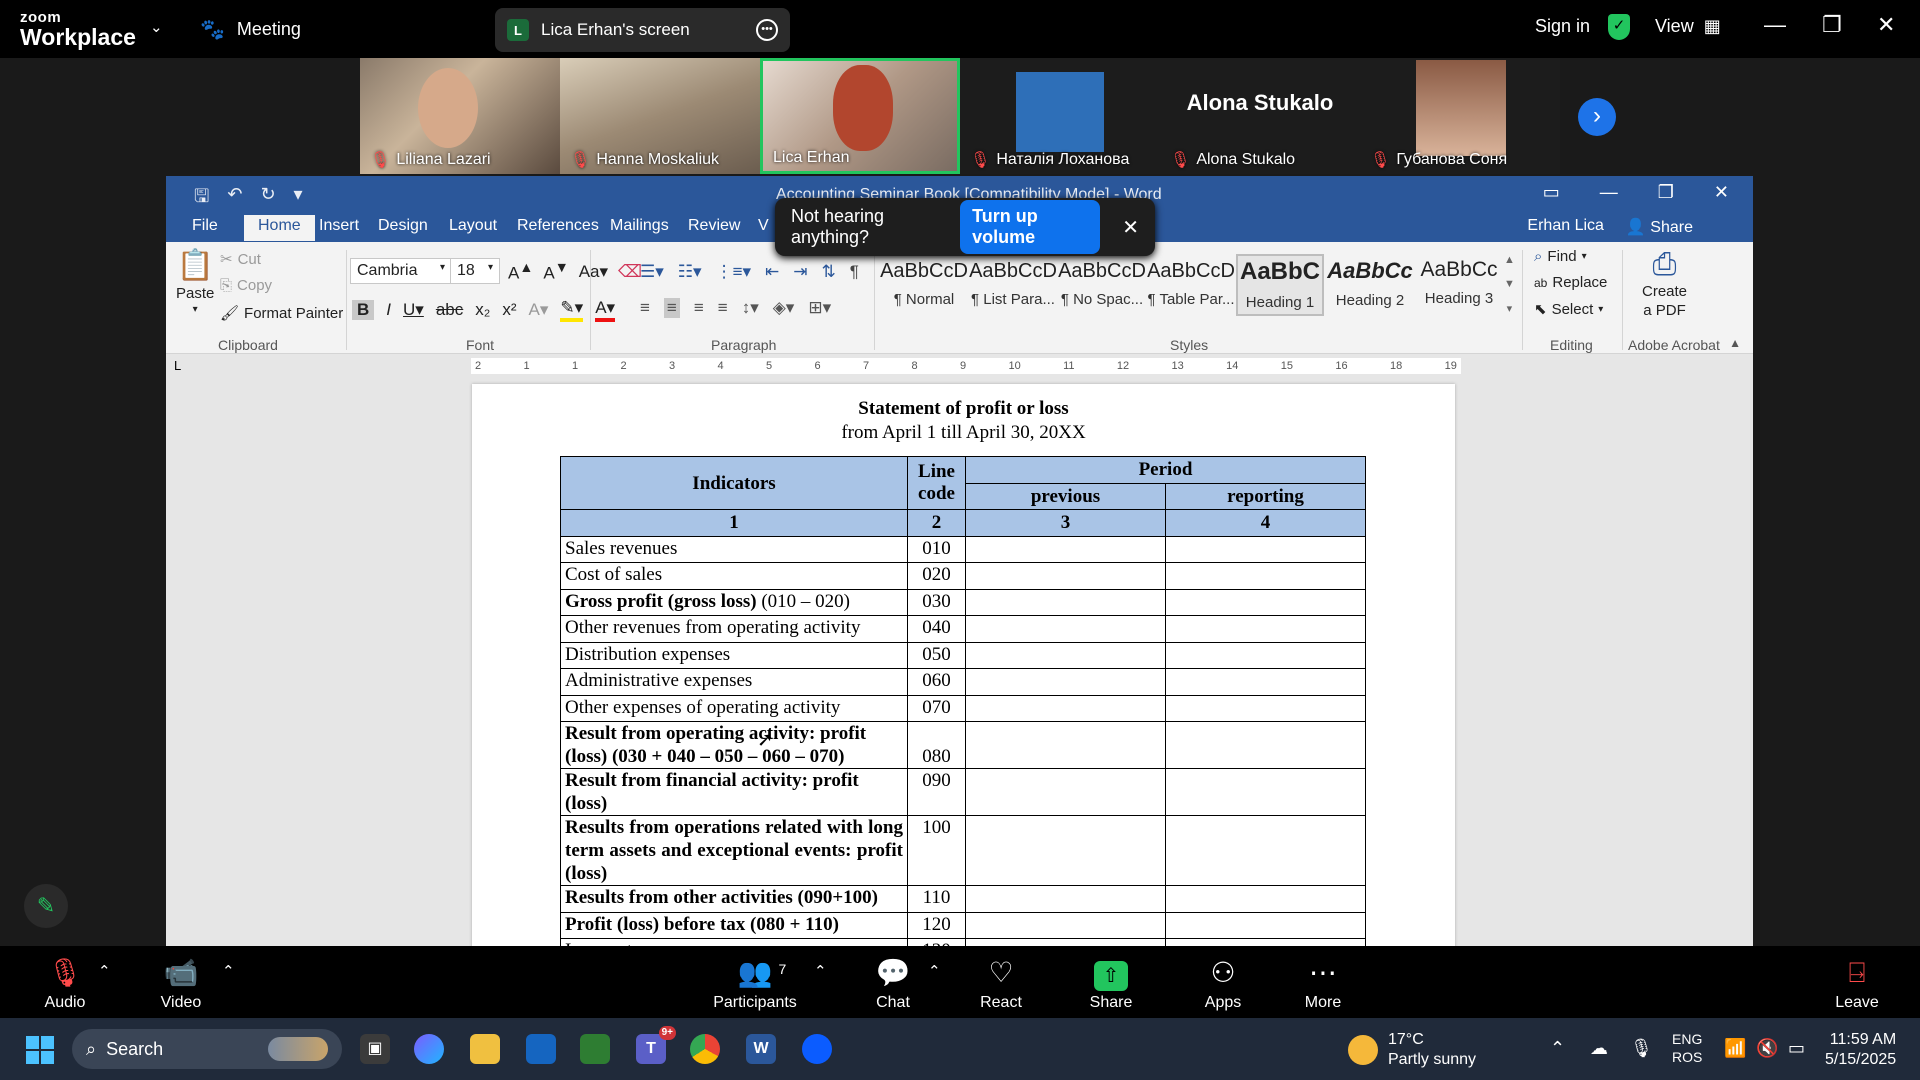  What do you see at coordinates (388, 310) in the screenshot?
I see `italic-icon: I` at bounding box center [388, 310].